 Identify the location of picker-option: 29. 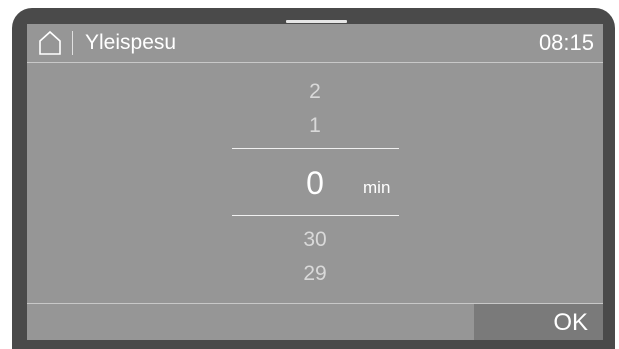
(315, 274).